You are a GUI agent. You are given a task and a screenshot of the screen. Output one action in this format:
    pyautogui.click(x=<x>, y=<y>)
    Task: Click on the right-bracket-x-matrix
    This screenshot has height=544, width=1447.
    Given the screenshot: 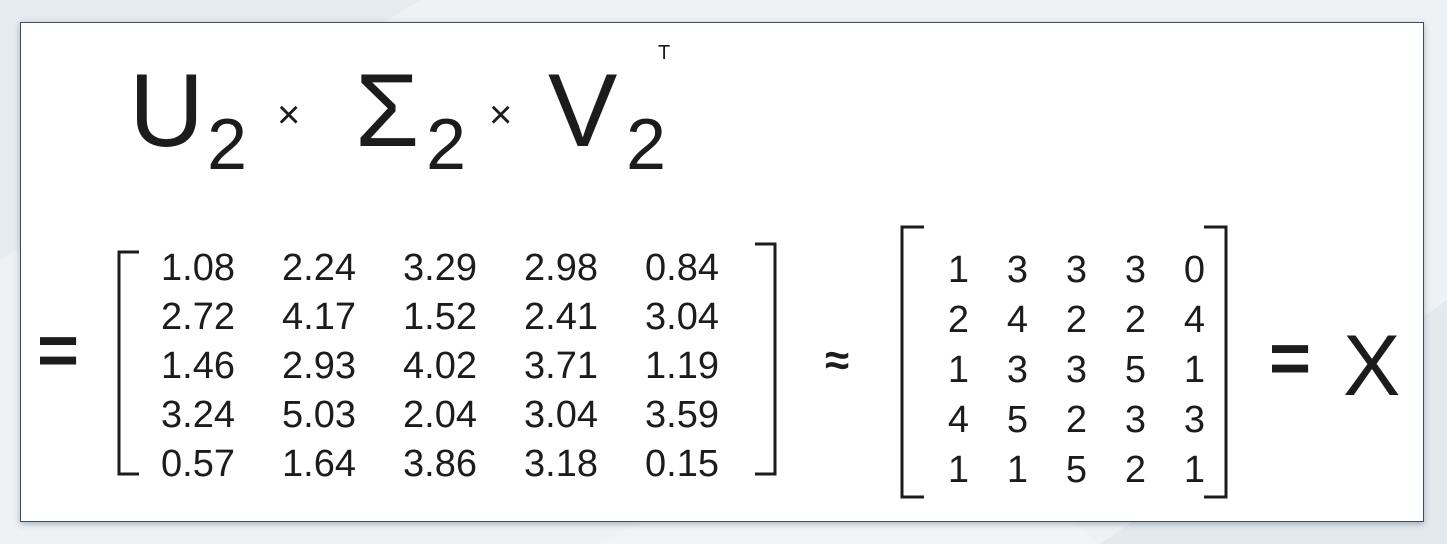 What is the action you would take?
    pyautogui.click(x=1216, y=362)
    